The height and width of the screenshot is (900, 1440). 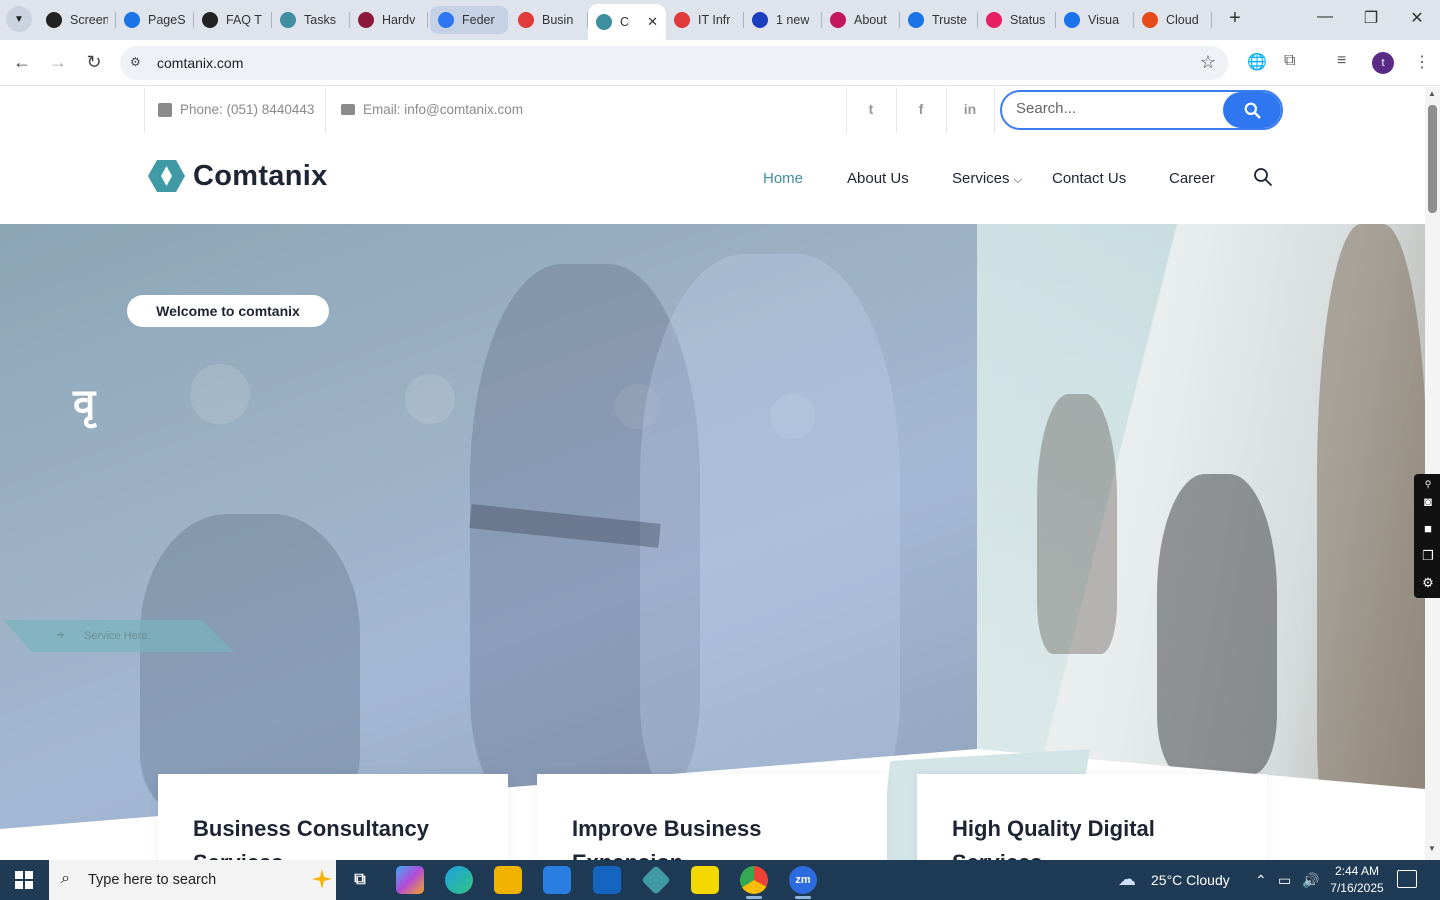 I want to click on copilot-app-icon, so click(x=410, y=880).